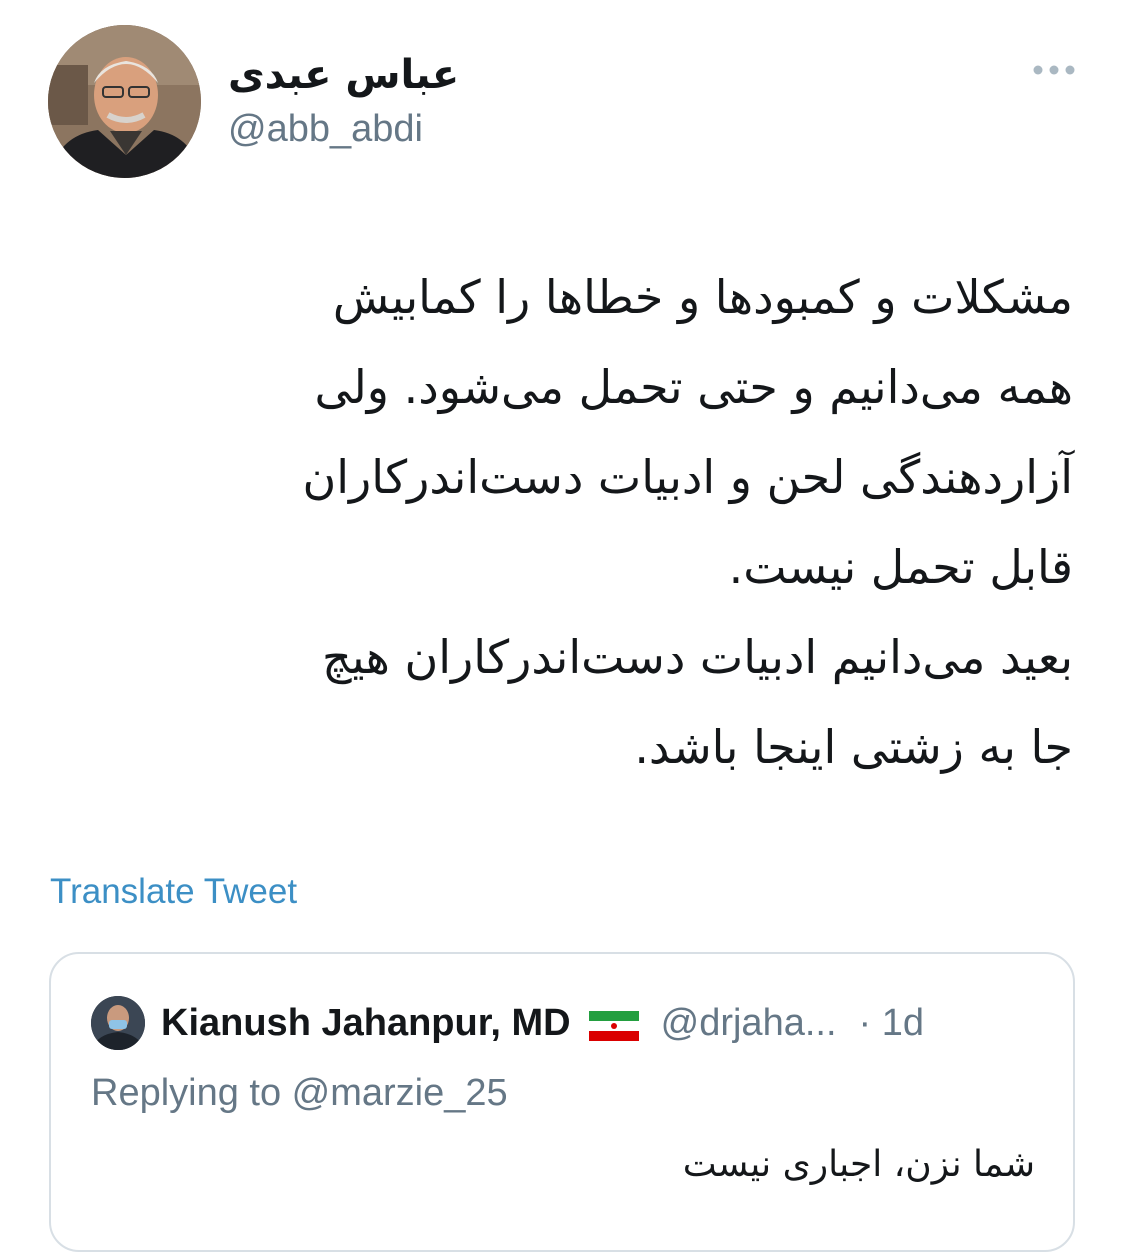 The image size is (1125, 1252). What do you see at coordinates (325, 129) in the screenshot?
I see `author-handle: @abb_abdi` at bounding box center [325, 129].